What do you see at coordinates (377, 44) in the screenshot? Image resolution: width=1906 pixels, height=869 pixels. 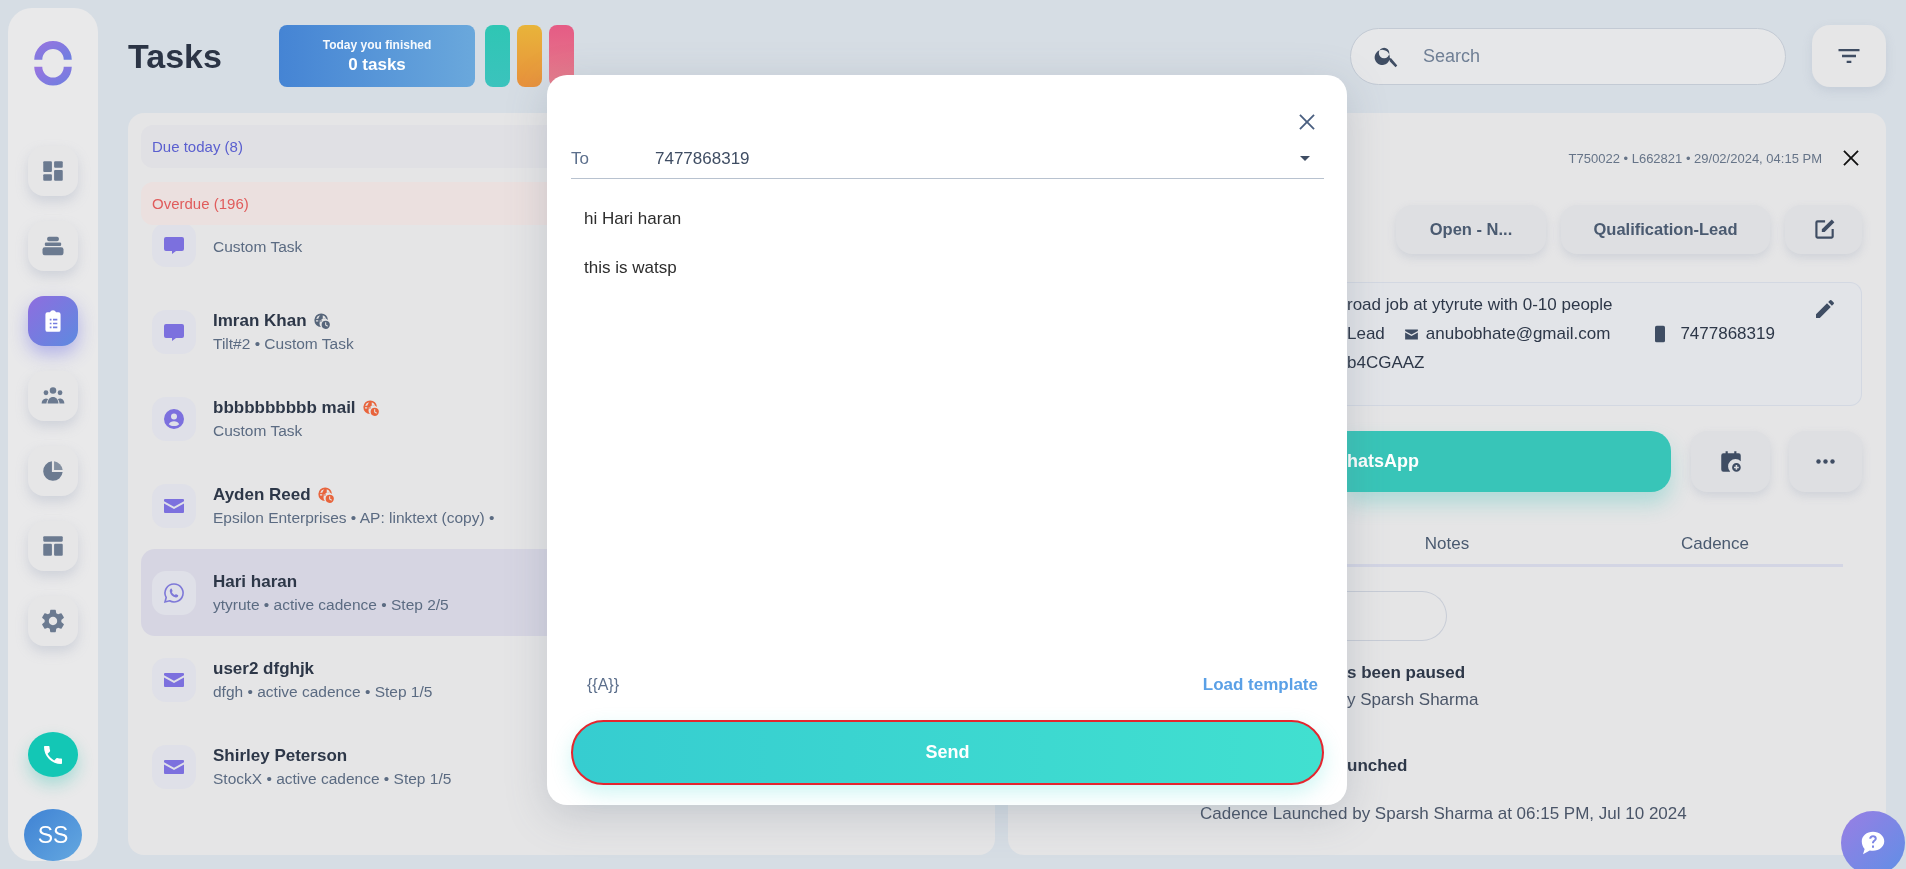 I see `stat-label: Today you finished` at bounding box center [377, 44].